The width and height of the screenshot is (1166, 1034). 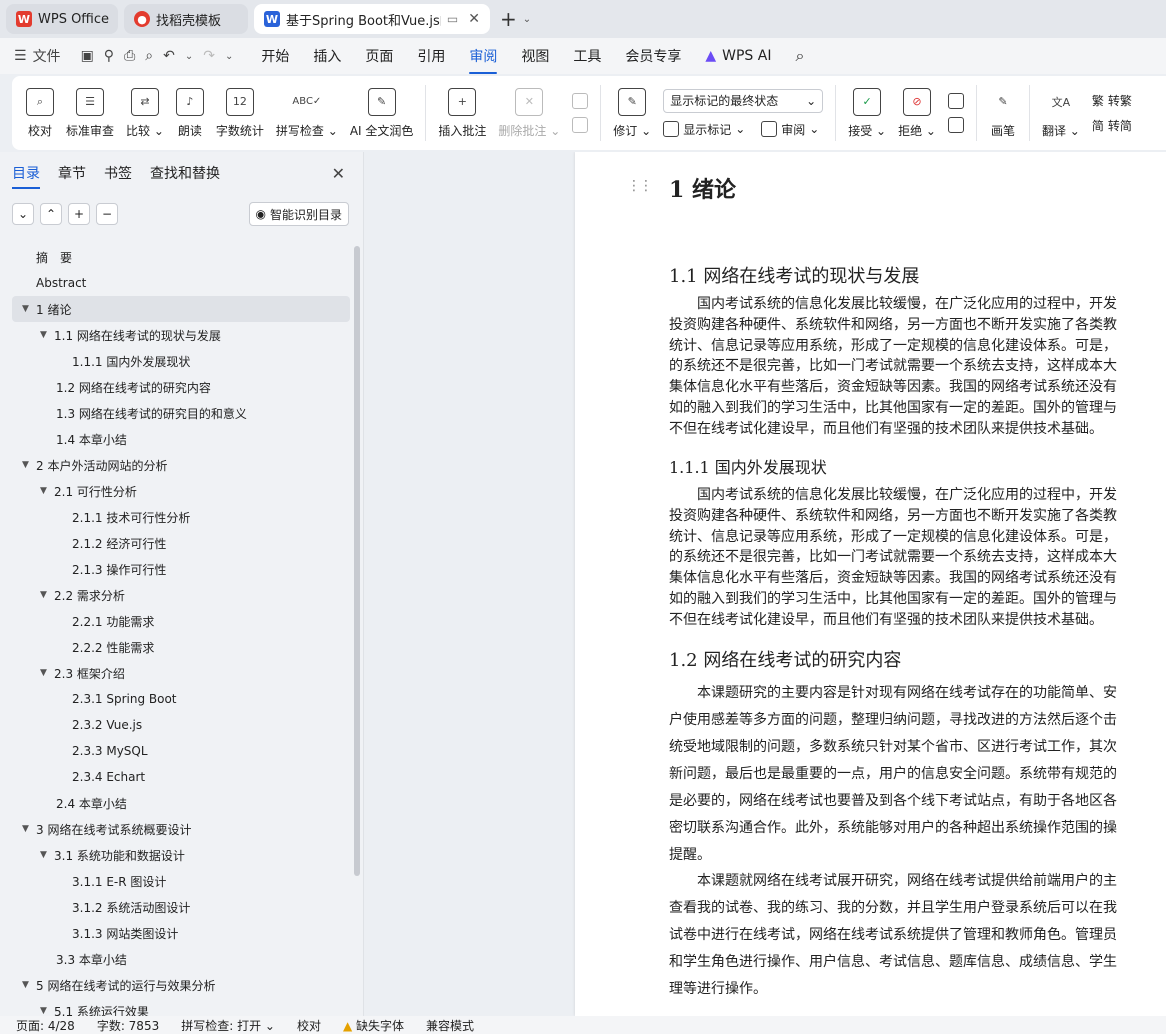 I want to click on toc-item: 1.1.1 国内外发展现状, so click(x=176, y=361).